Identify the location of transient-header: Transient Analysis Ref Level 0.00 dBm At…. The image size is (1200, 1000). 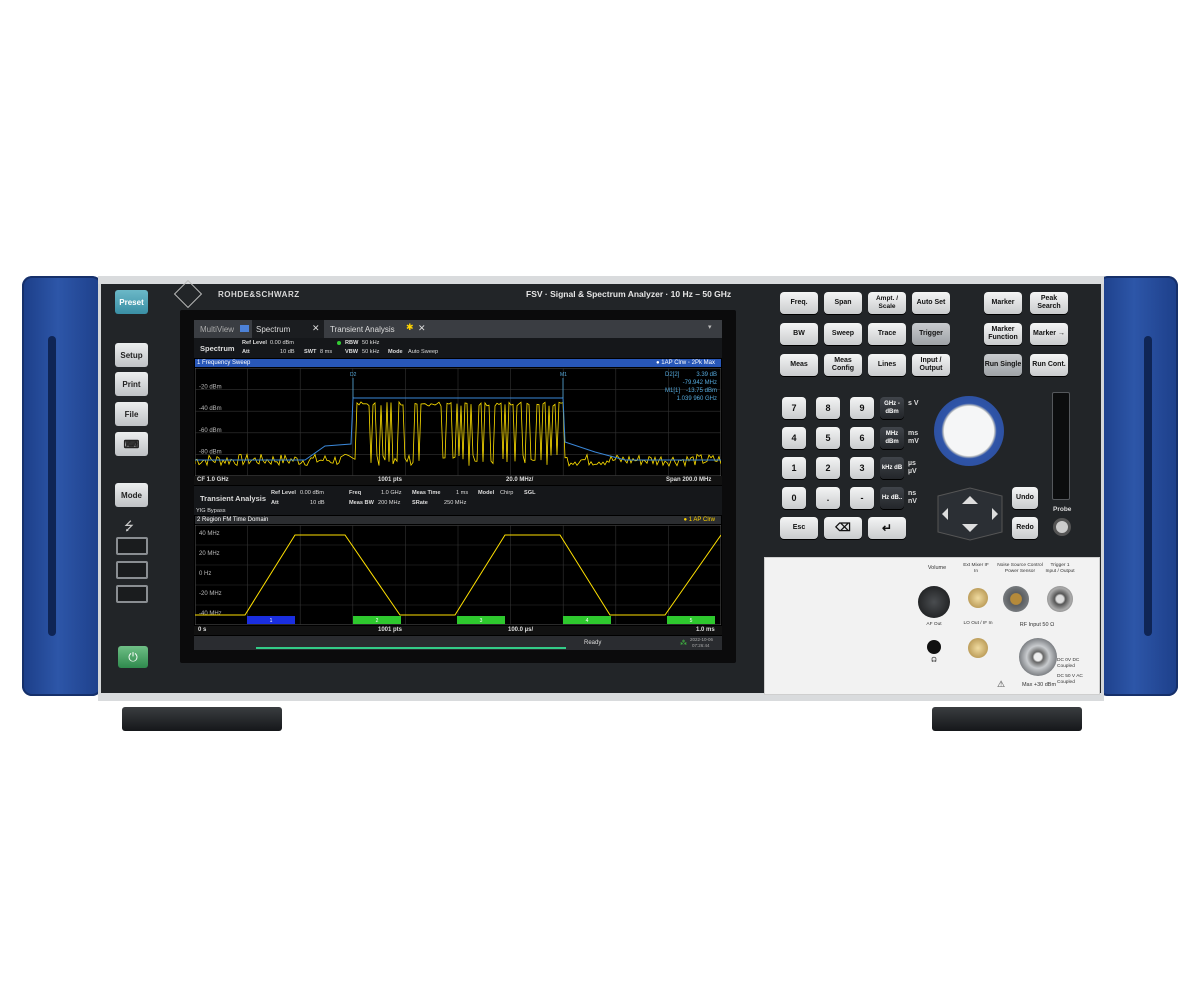
(458, 500).